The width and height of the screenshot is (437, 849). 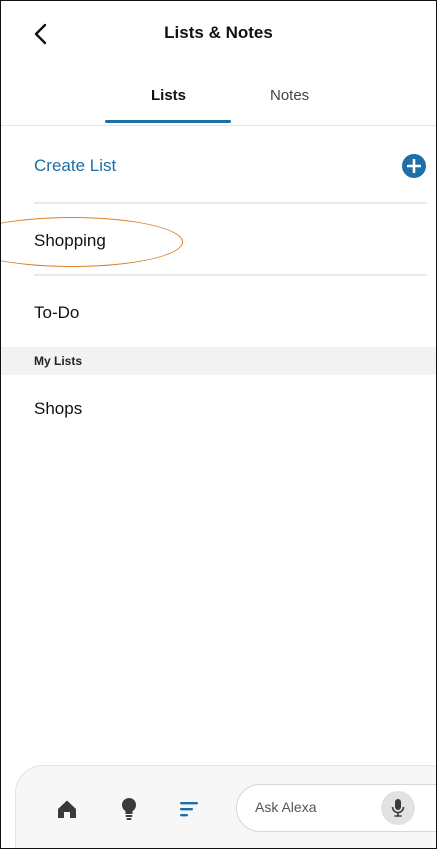 What do you see at coordinates (286, 807) in the screenshot?
I see `ask-alexa-placeholder: Ask Alexa` at bounding box center [286, 807].